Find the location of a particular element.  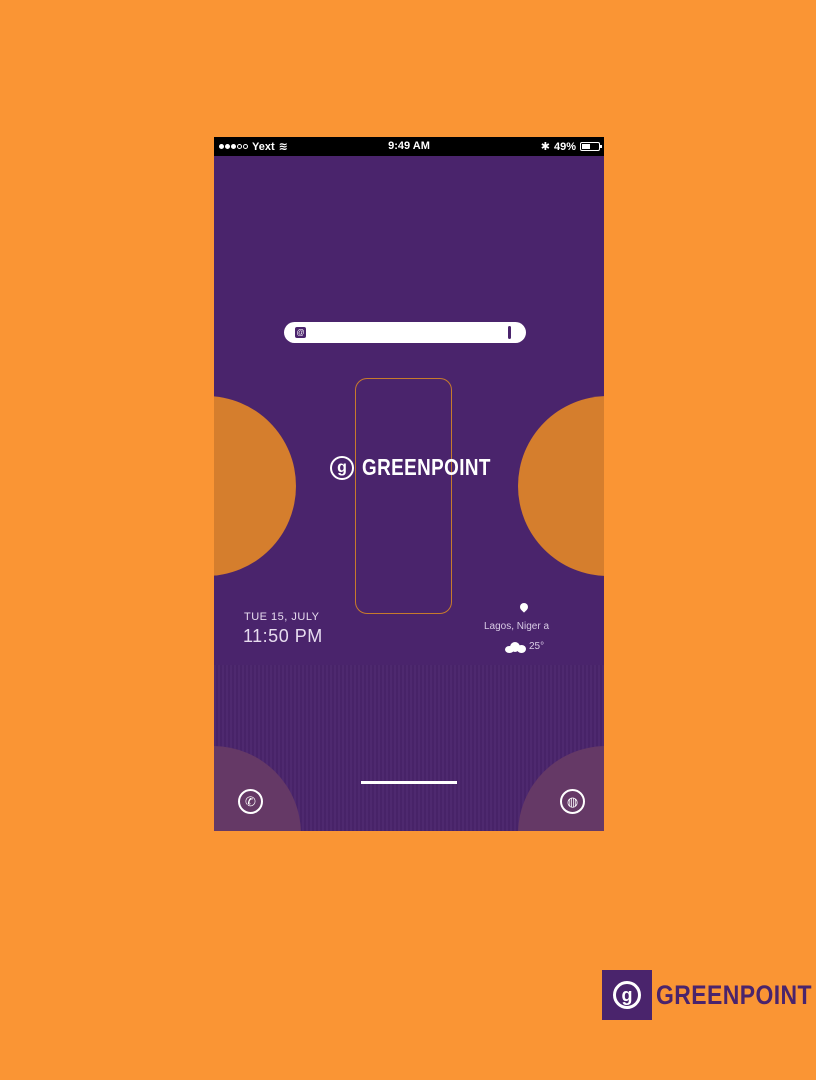

battery-percent: 49% is located at coordinates (564, 146).